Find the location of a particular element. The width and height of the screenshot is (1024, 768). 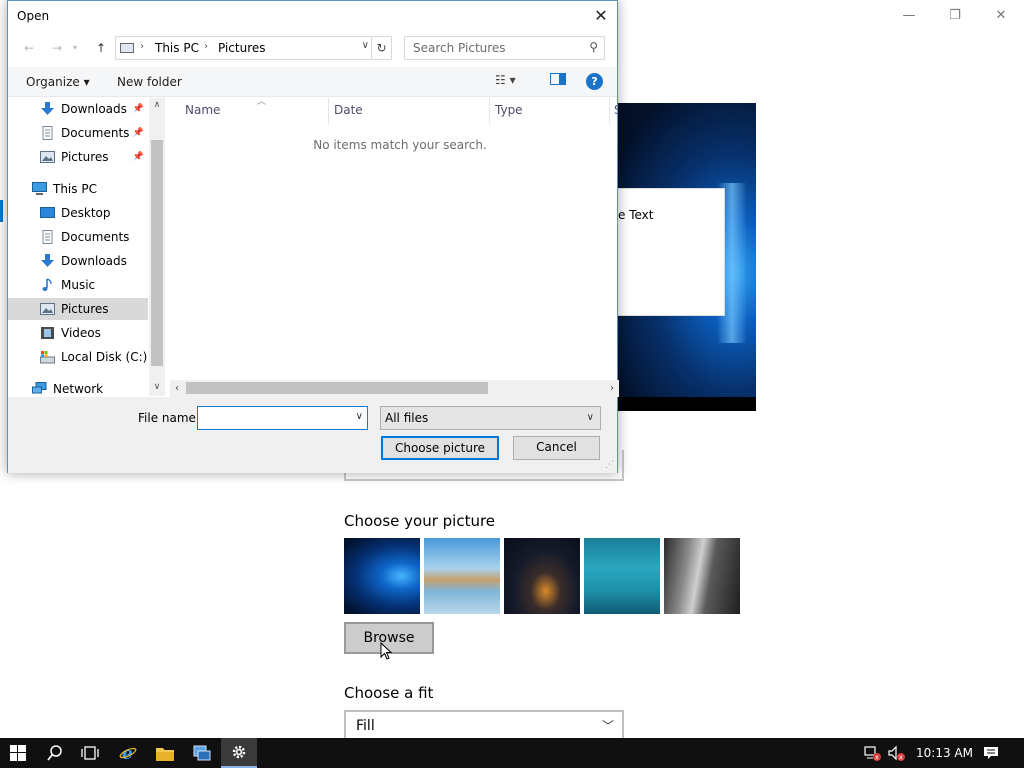

svg-text: e is located at coordinates (127, 753).